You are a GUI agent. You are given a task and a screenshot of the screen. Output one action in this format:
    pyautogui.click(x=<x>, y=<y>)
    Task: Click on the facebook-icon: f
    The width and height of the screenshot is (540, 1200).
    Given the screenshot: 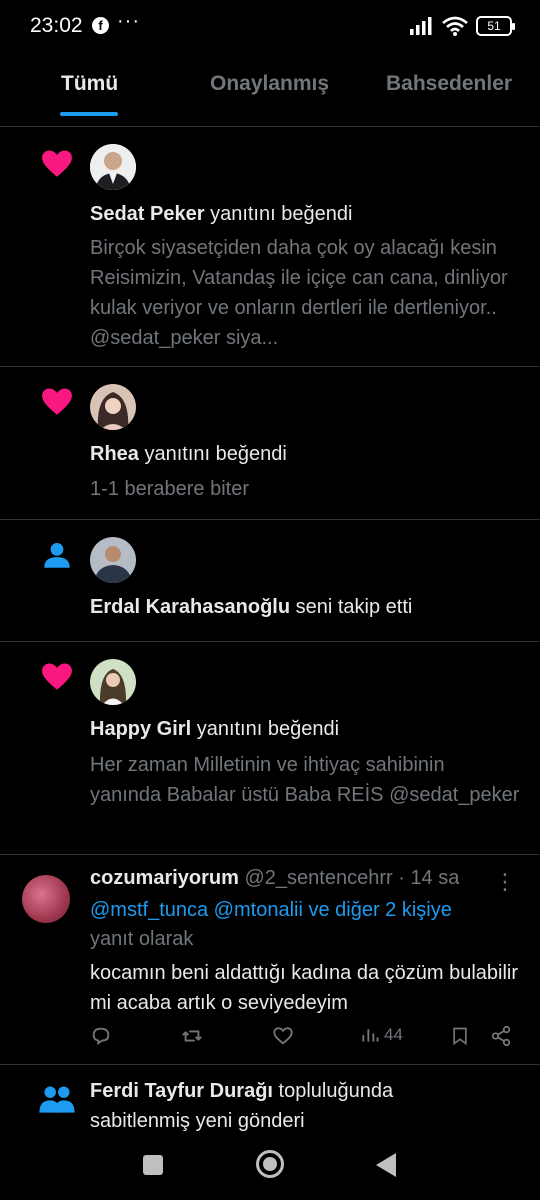 What is the action you would take?
    pyautogui.click(x=100, y=25)
    